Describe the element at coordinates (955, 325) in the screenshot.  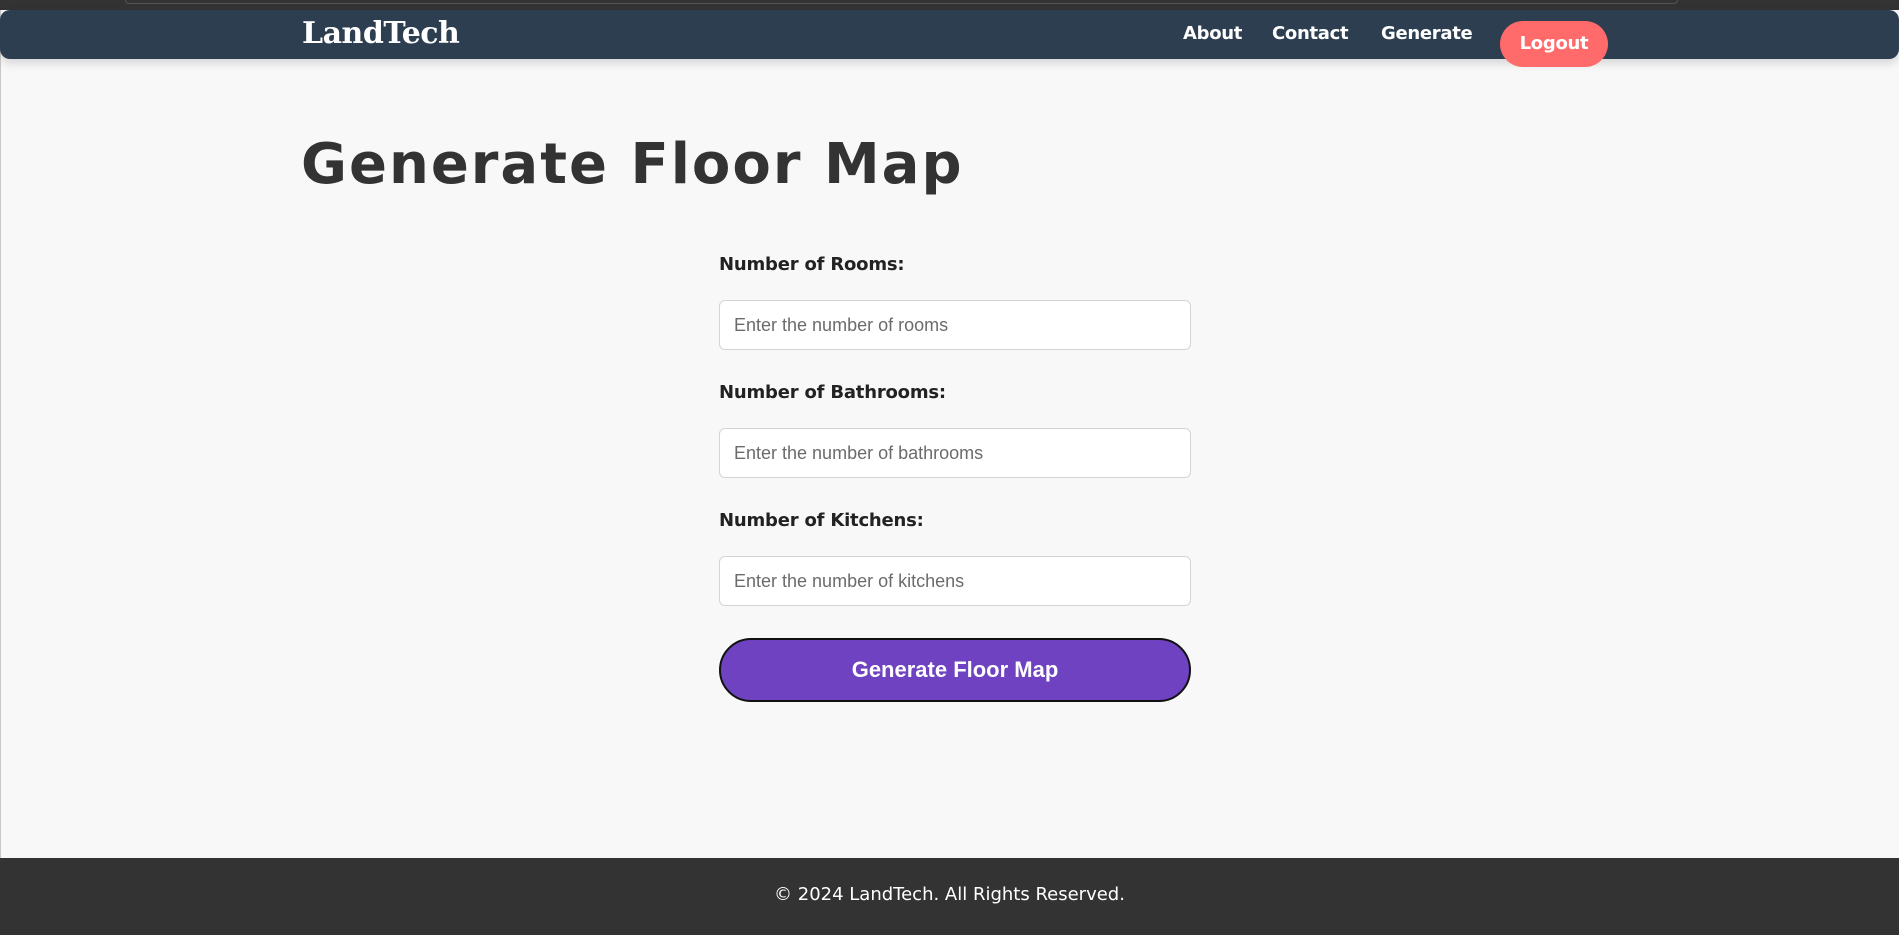
I see `rooms-input` at that location.